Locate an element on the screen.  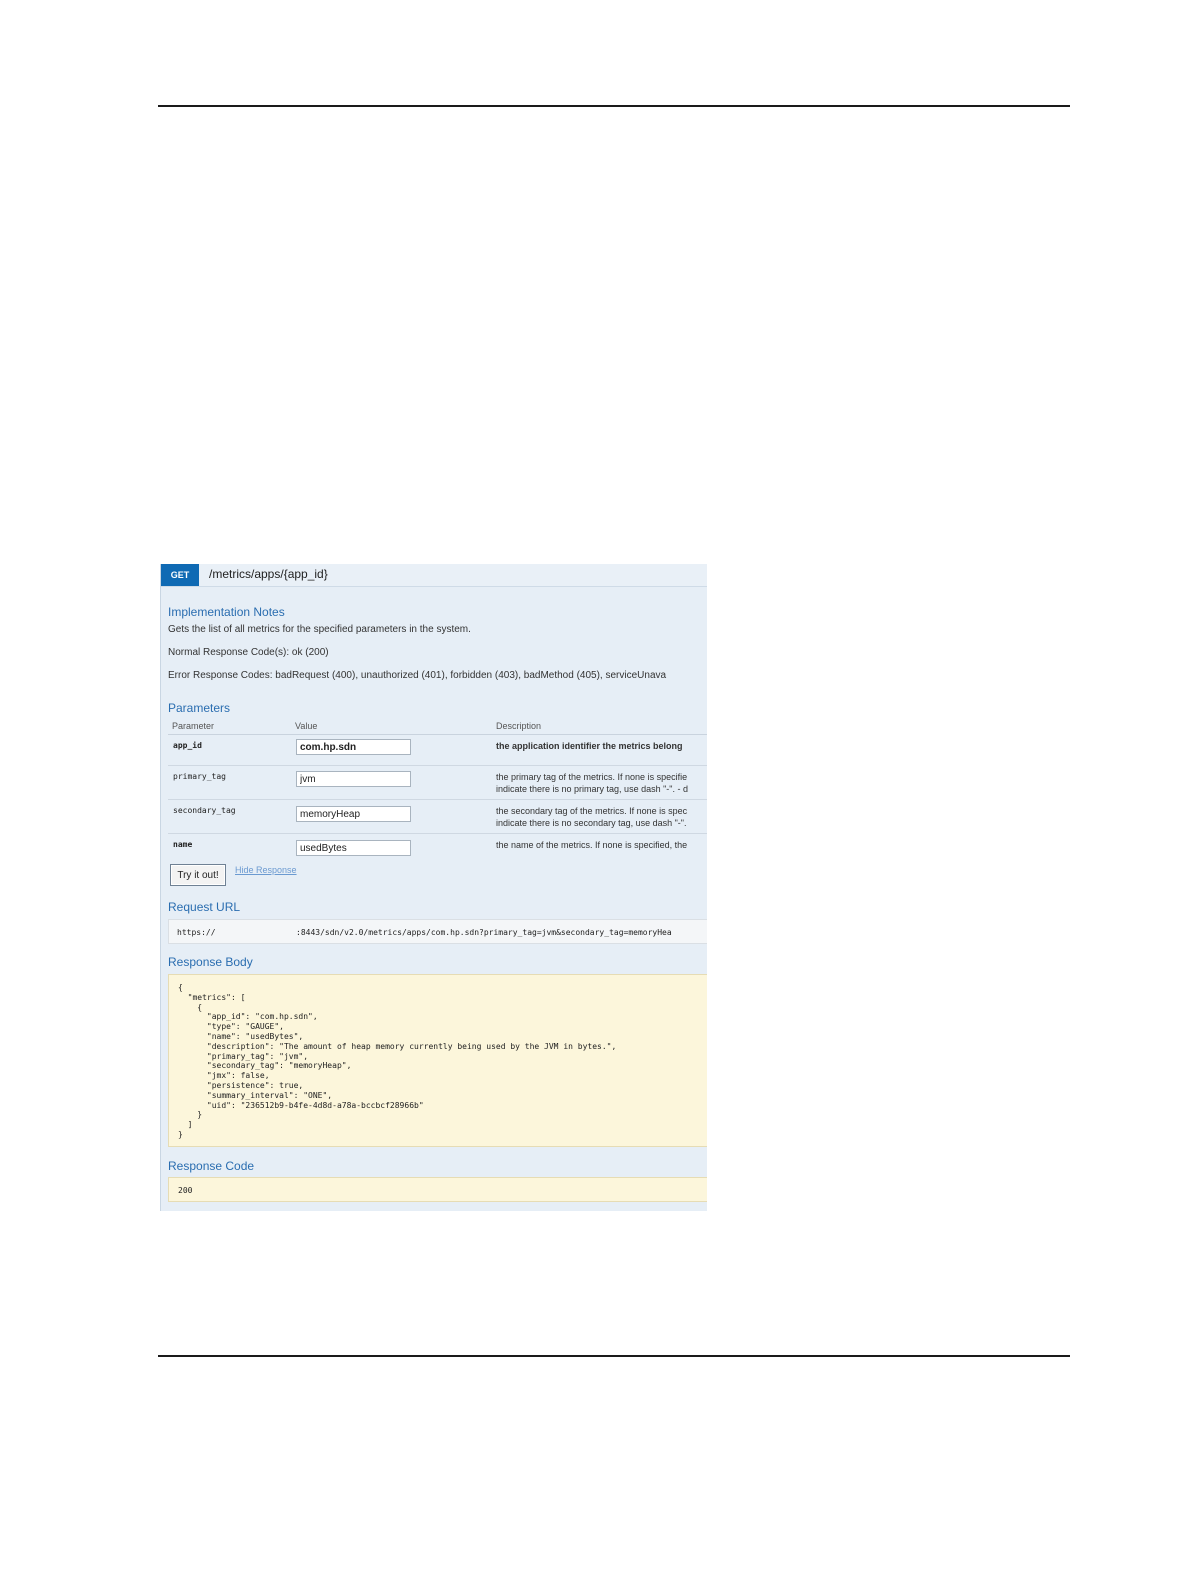
request-url-title: Request URL is located at coordinates (204, 907).